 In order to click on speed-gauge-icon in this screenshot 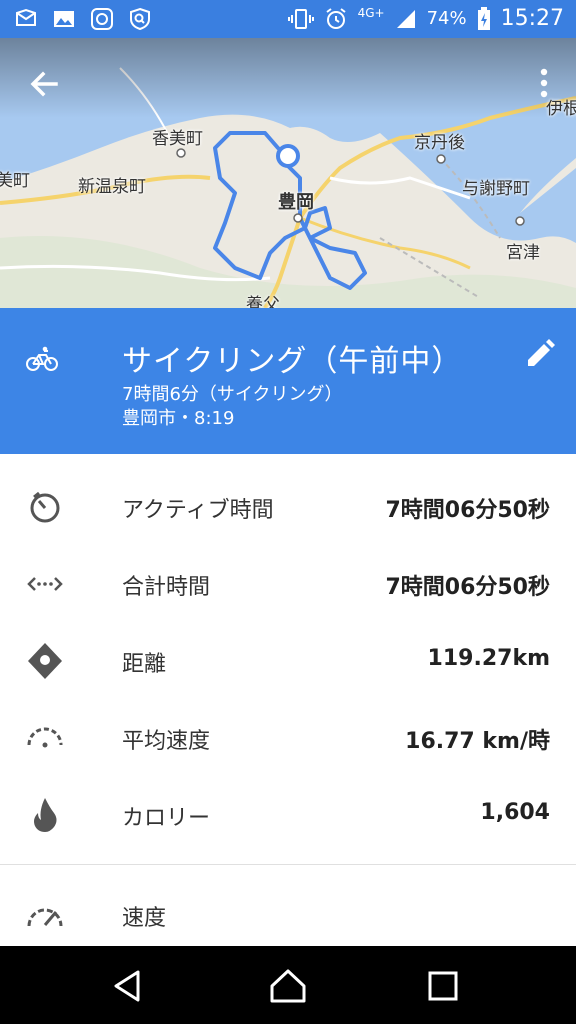, I will do `click(45, 915)`.